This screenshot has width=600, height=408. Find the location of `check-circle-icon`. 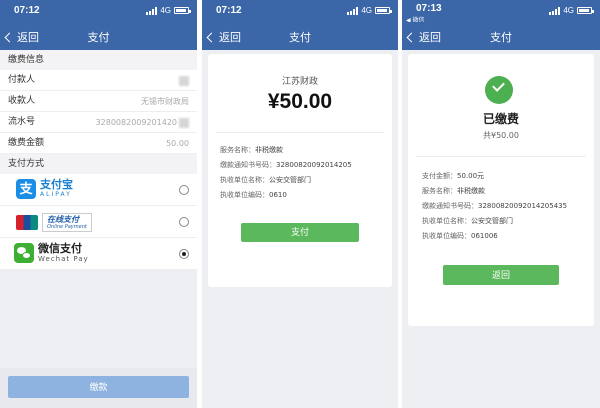

check-circle-icon is located at coordinates (499, 90).